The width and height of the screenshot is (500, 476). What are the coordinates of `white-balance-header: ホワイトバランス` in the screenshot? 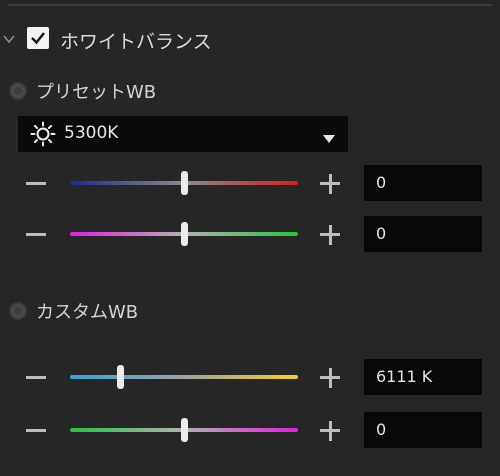 It's located at (150, 39).